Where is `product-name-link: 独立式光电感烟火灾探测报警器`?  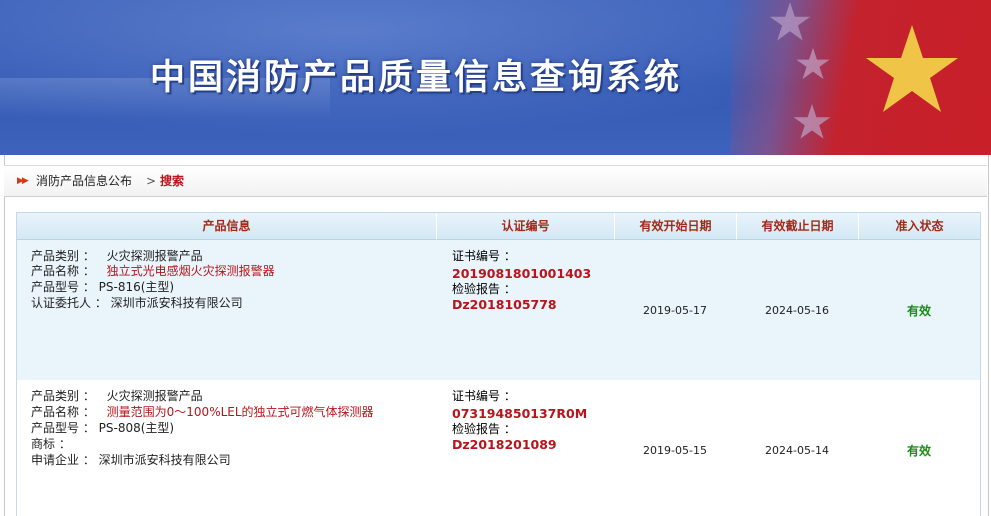 product-name-link: 独立式光电感烟火灾探测报警器 is located at coordinates (191, 271).